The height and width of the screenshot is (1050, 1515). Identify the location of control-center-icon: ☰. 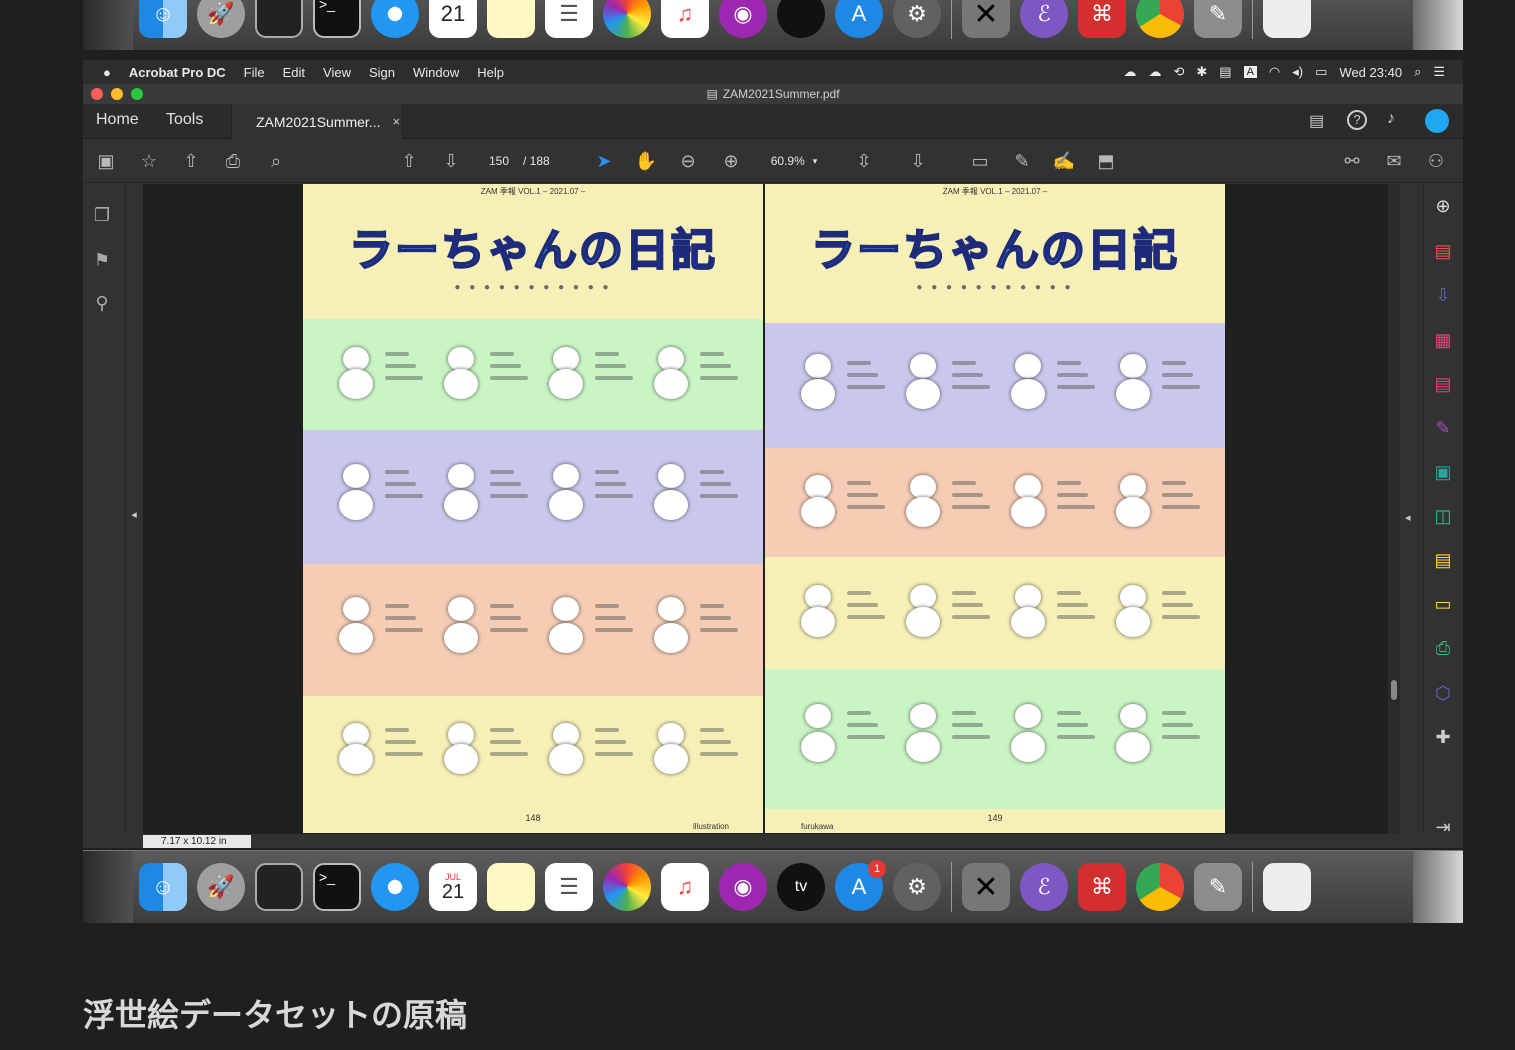
(1439, 72).